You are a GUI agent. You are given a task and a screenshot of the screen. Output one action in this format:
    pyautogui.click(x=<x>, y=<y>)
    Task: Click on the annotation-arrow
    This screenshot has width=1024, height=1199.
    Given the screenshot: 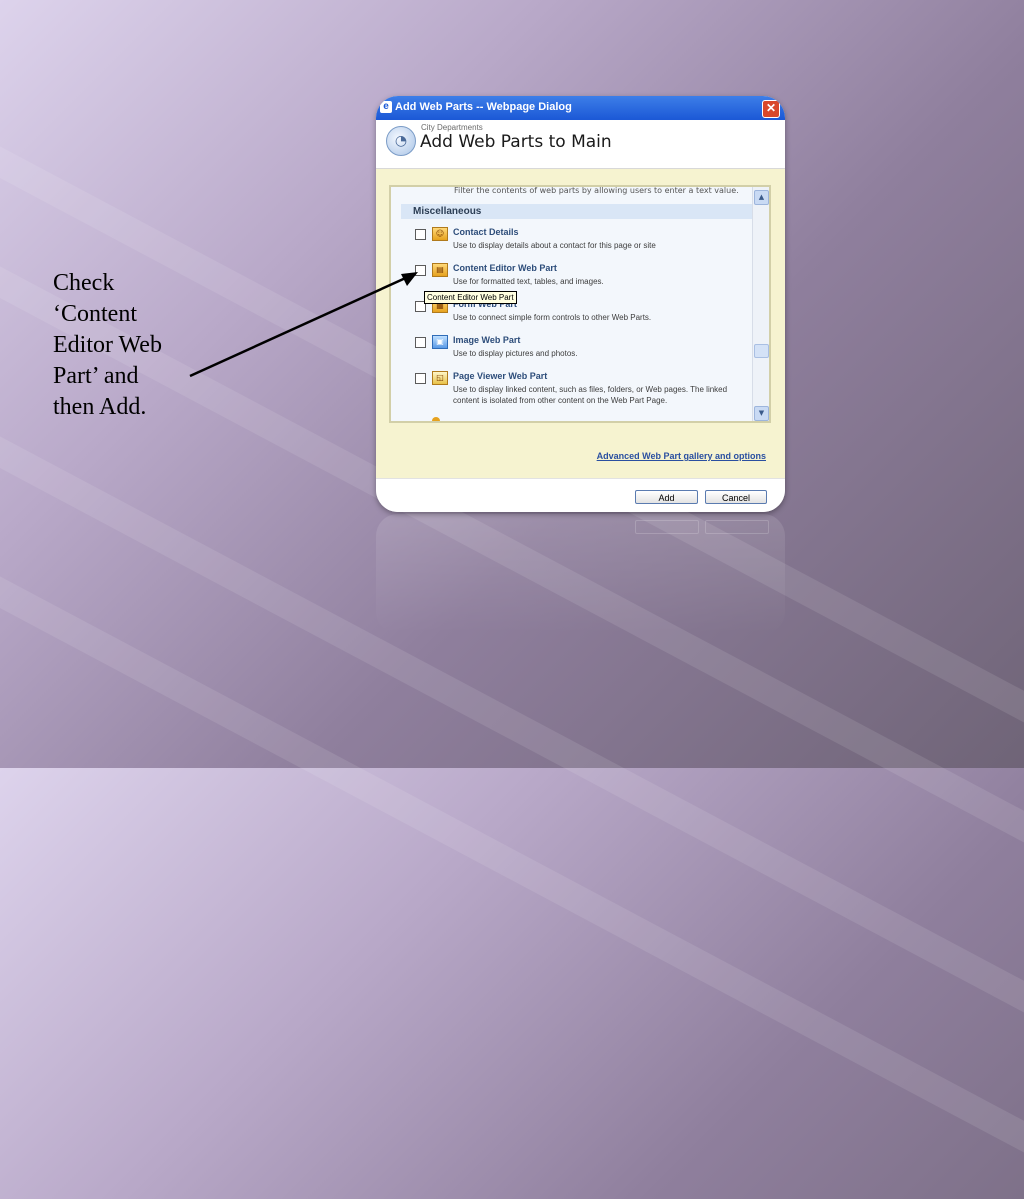 What is the action you would take?
    pyautogui.click(x=303, y=325)
    